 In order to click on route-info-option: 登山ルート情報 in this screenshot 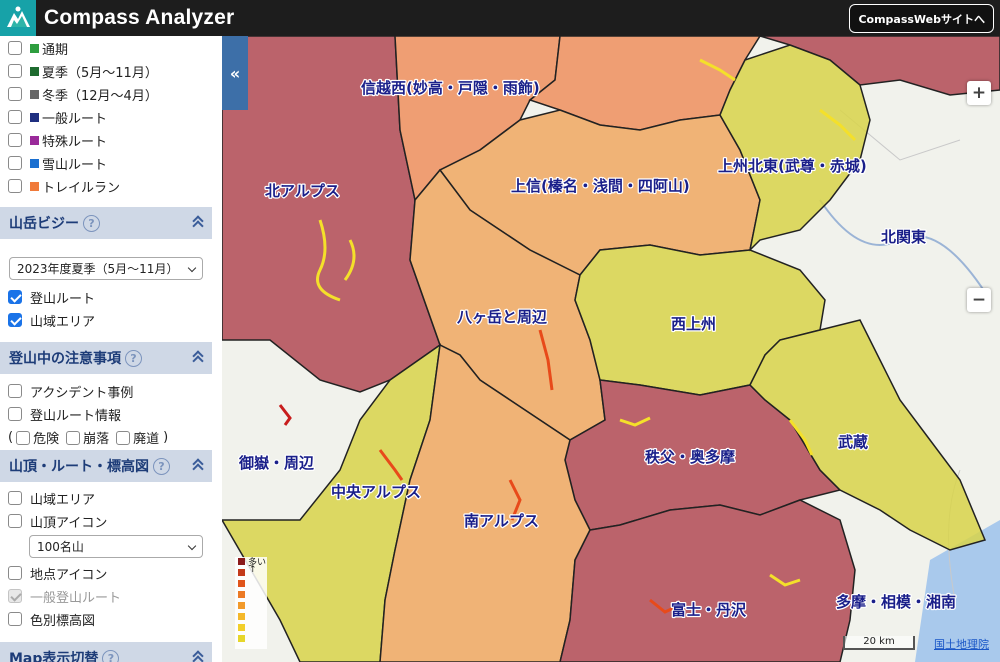, I will do `click(64, 414)`.